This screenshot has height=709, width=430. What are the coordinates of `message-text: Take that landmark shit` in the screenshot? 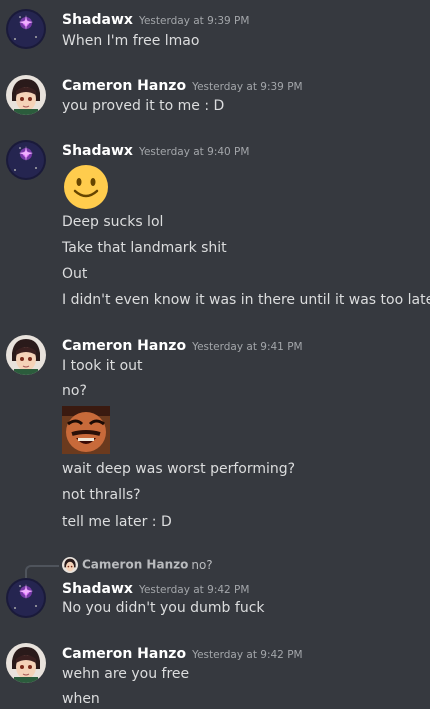 It's located at (144, 248).